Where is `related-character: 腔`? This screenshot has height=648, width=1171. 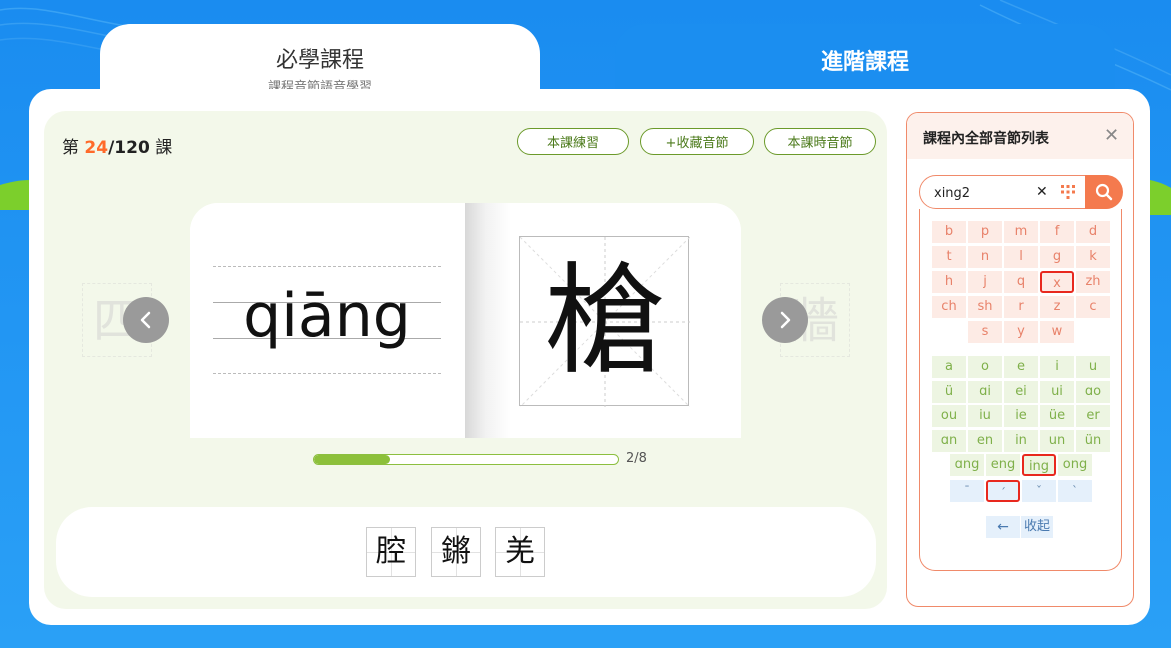
related-character: 腔 is located at coordinates (391, 552).